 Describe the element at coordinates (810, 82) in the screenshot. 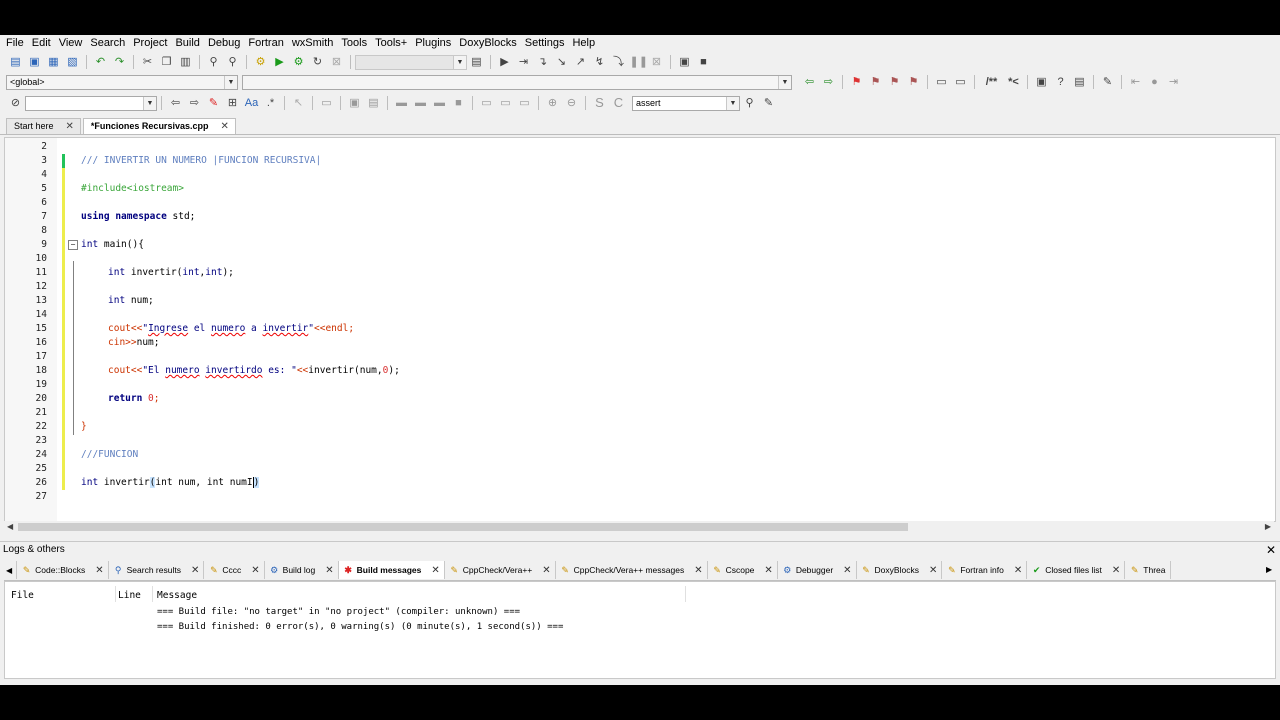

I see `back-arrow-icon: ⇦` at that location.